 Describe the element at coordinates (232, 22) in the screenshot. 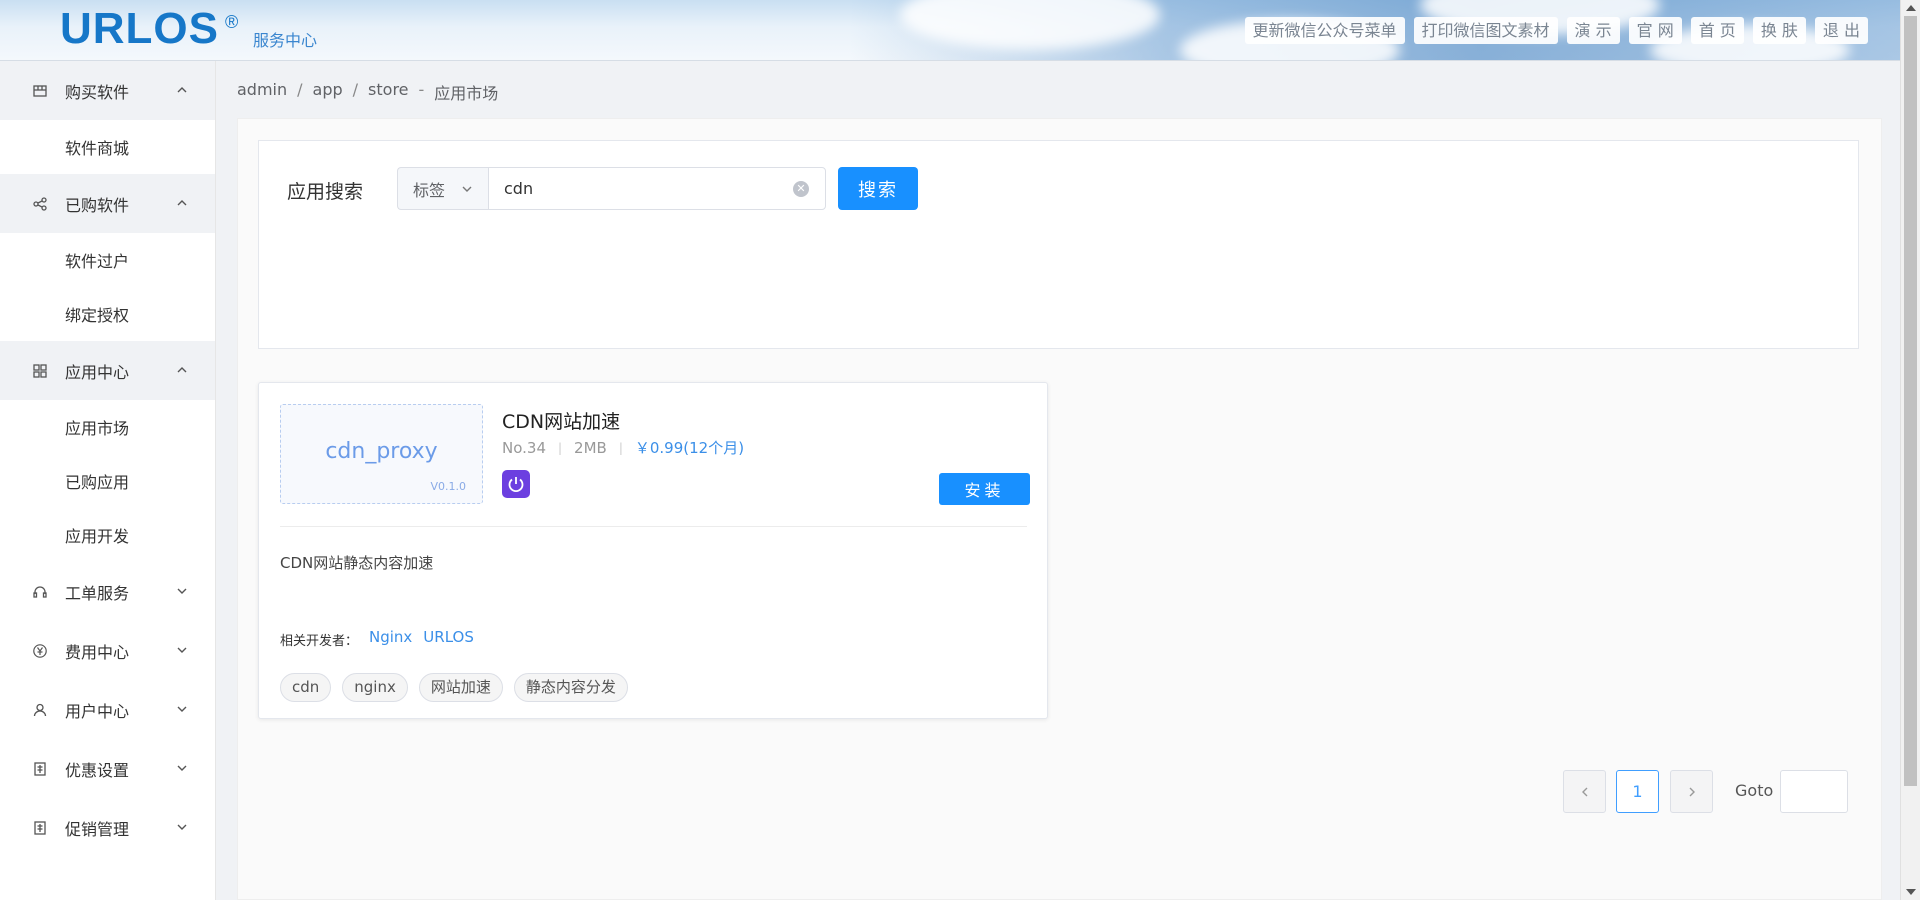

I see `registered-mark: ®` at that location.